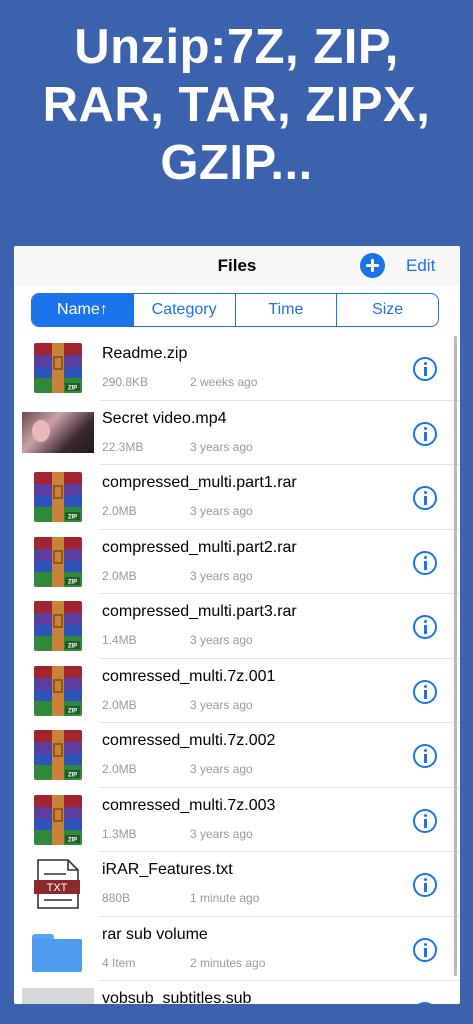  I want to click on file-date: 1 minute ago, so click(225, 898).